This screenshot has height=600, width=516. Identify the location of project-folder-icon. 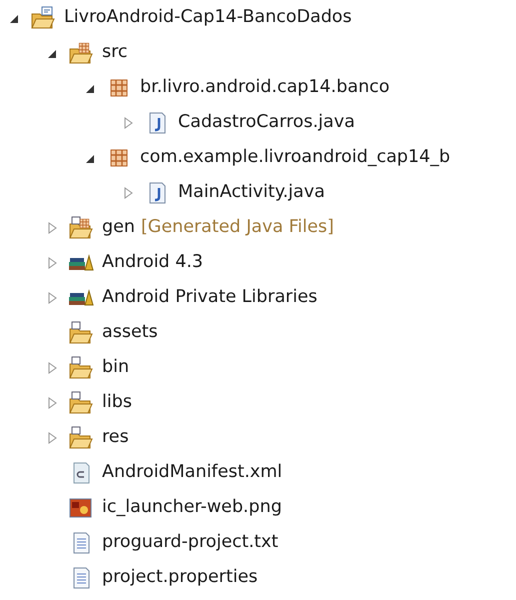
(43, 18).